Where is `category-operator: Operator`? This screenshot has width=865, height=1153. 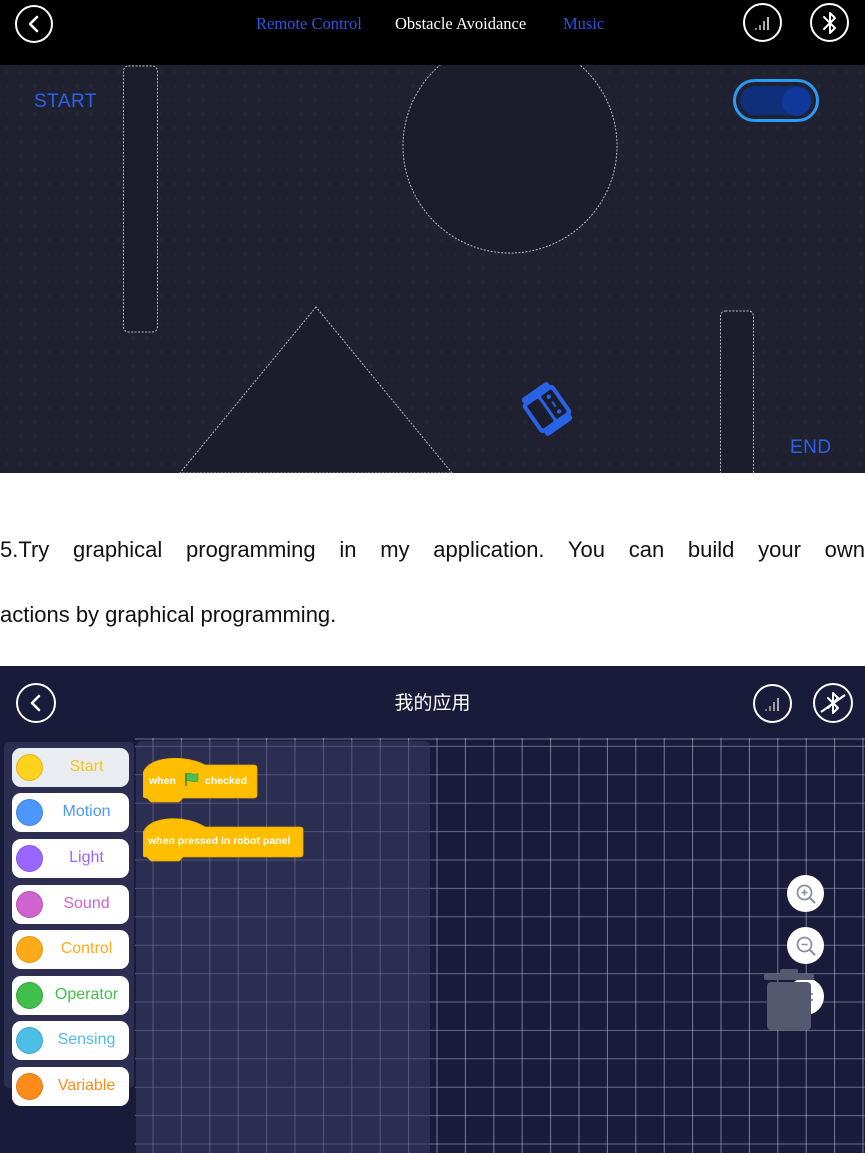 category-operator: Operator is located at coordinates (70, 995).